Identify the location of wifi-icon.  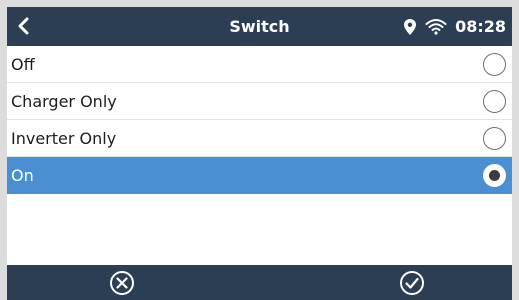
(436, 27).